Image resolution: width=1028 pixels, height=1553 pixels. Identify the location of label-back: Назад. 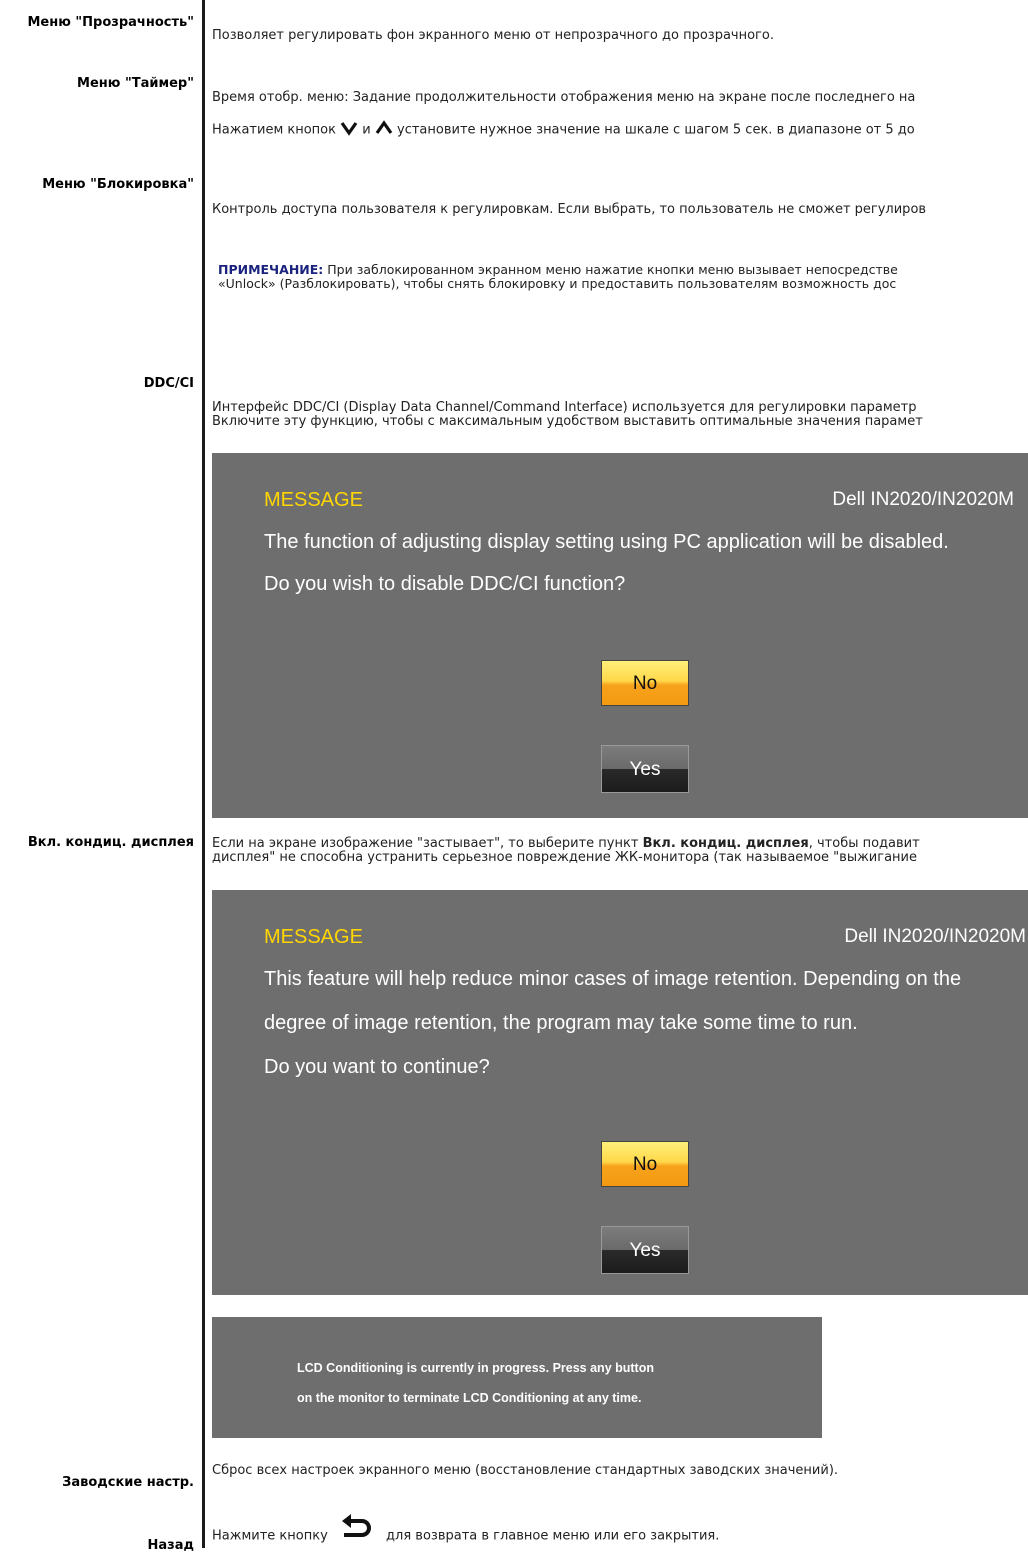
(170, 1545).